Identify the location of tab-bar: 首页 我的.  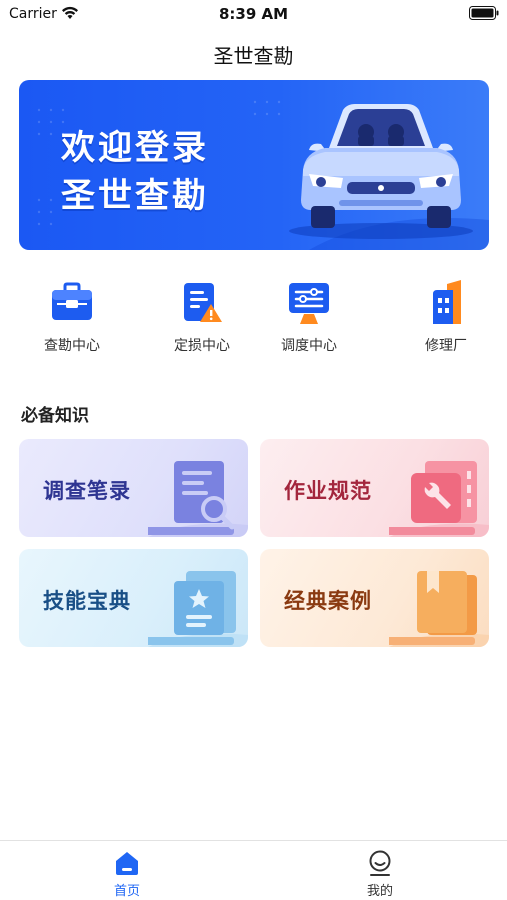
(253, 870).